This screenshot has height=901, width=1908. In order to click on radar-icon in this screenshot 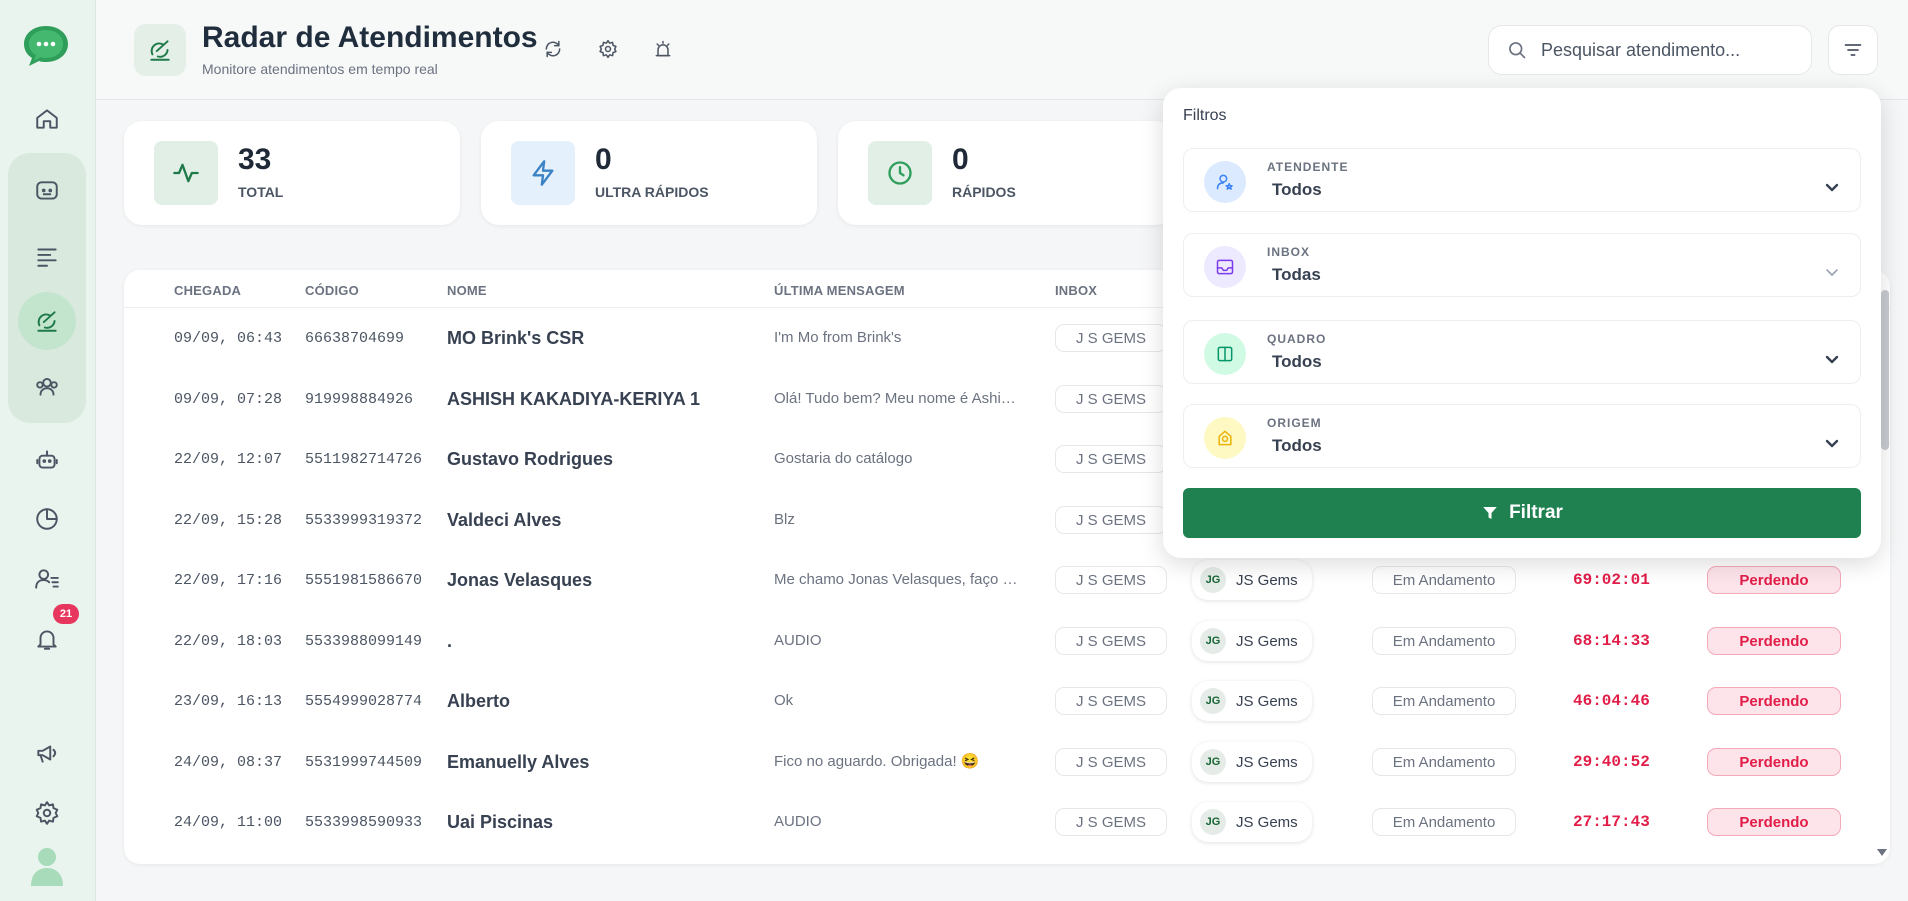, I will do `click(47, 321)`.